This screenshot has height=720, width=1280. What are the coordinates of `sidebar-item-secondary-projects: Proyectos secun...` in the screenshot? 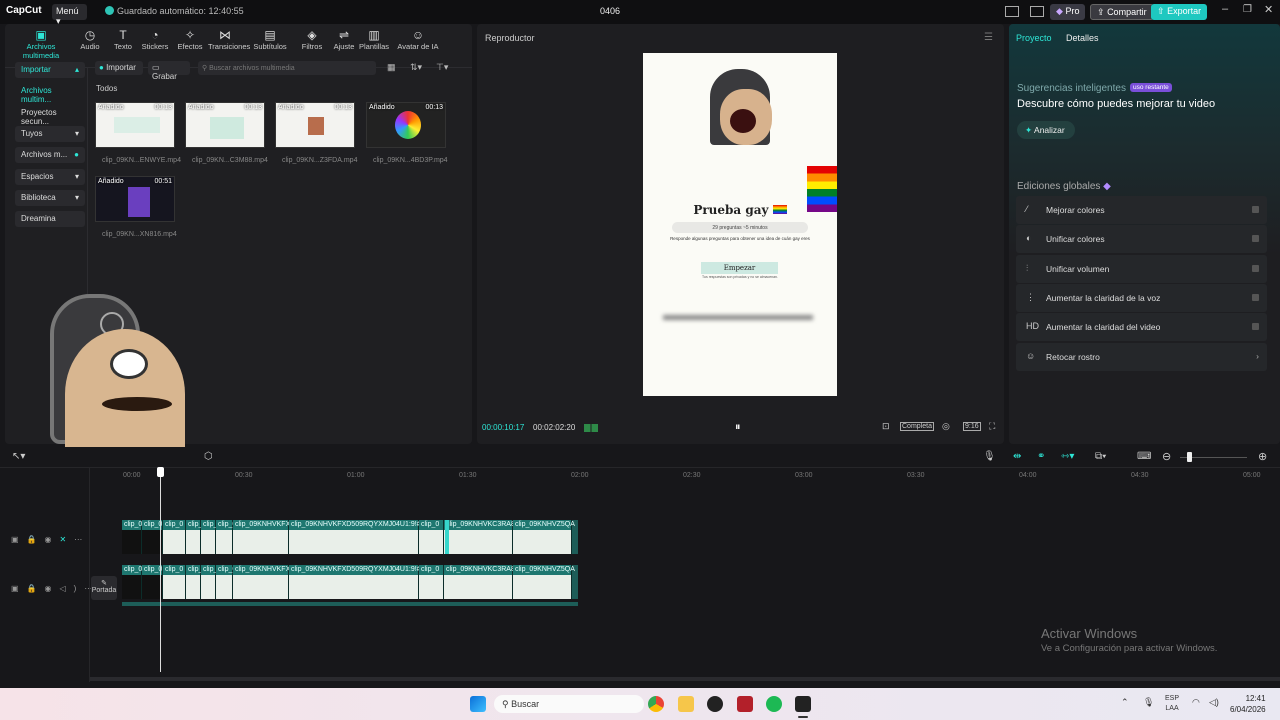 It's located at (50, 115).